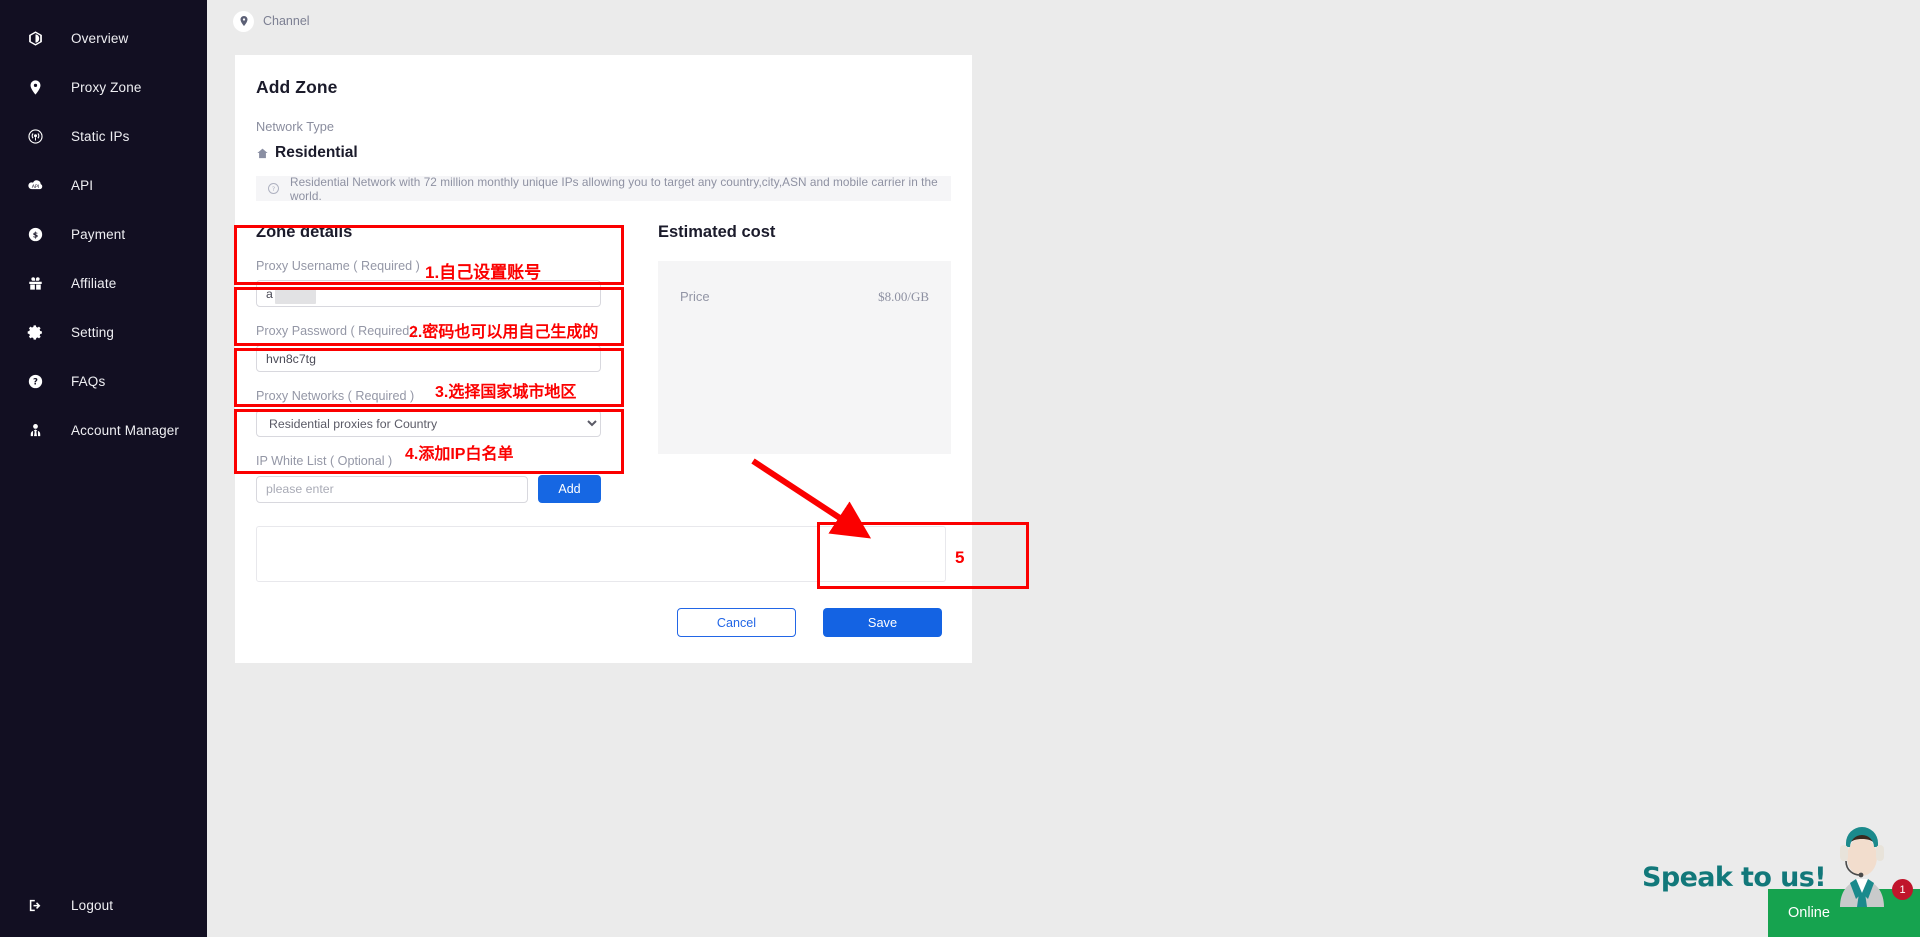 The width and height of the screenshot is (1920, 937). What do you see at coordinates (35, 137) in the screenshot?
I see `broadcast-icon` at bounding box center [35, 137].